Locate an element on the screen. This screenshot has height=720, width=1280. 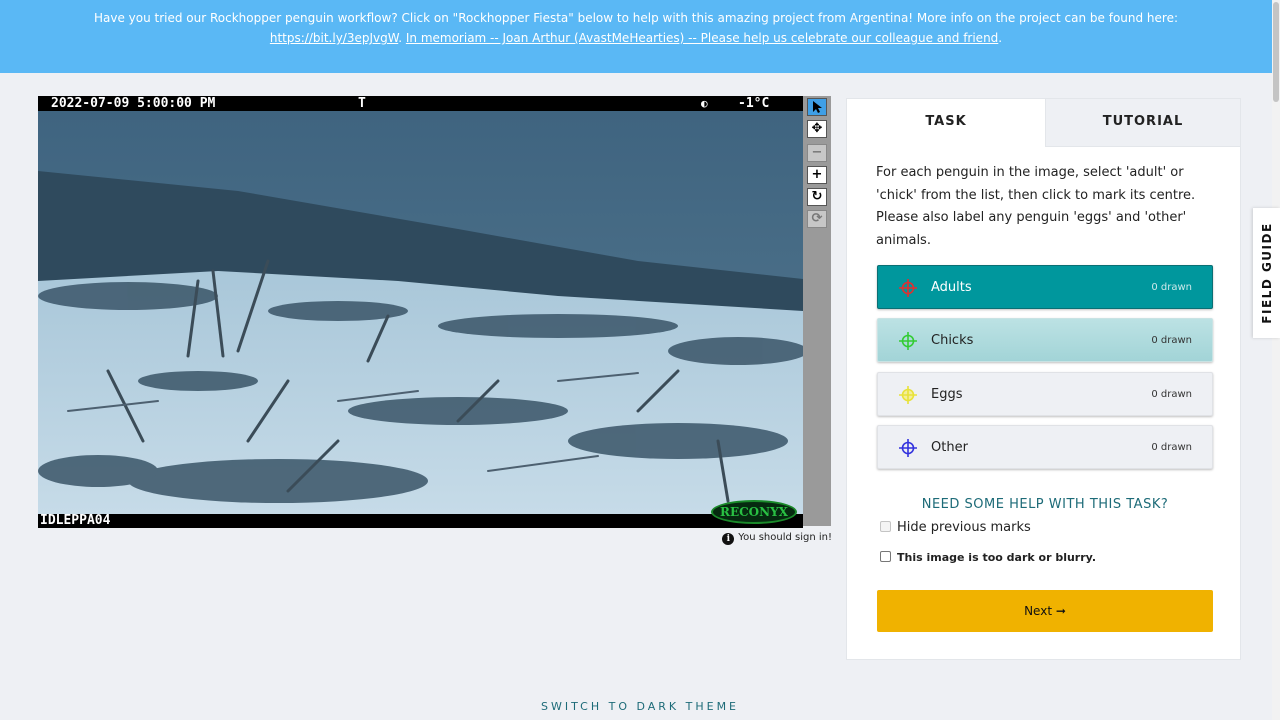
field-guide-tab: FIELD GUIDE is located at coordinates (1266, 273).